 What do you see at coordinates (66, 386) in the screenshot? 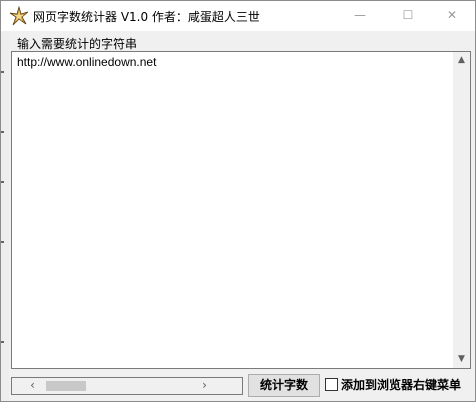
I see `scroll-thumb` at bounding box center [66, 386].